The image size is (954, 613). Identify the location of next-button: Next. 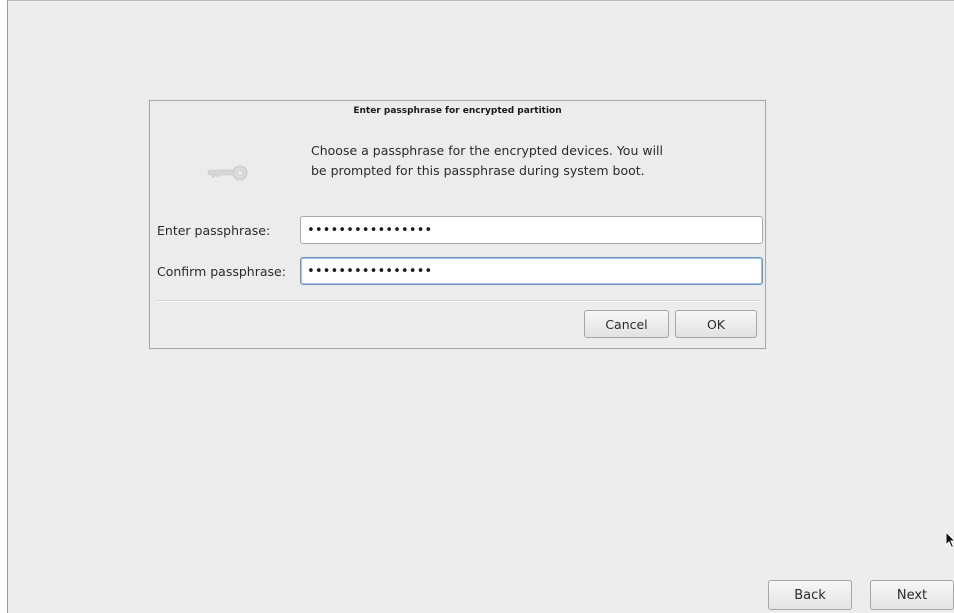
(912, 595).